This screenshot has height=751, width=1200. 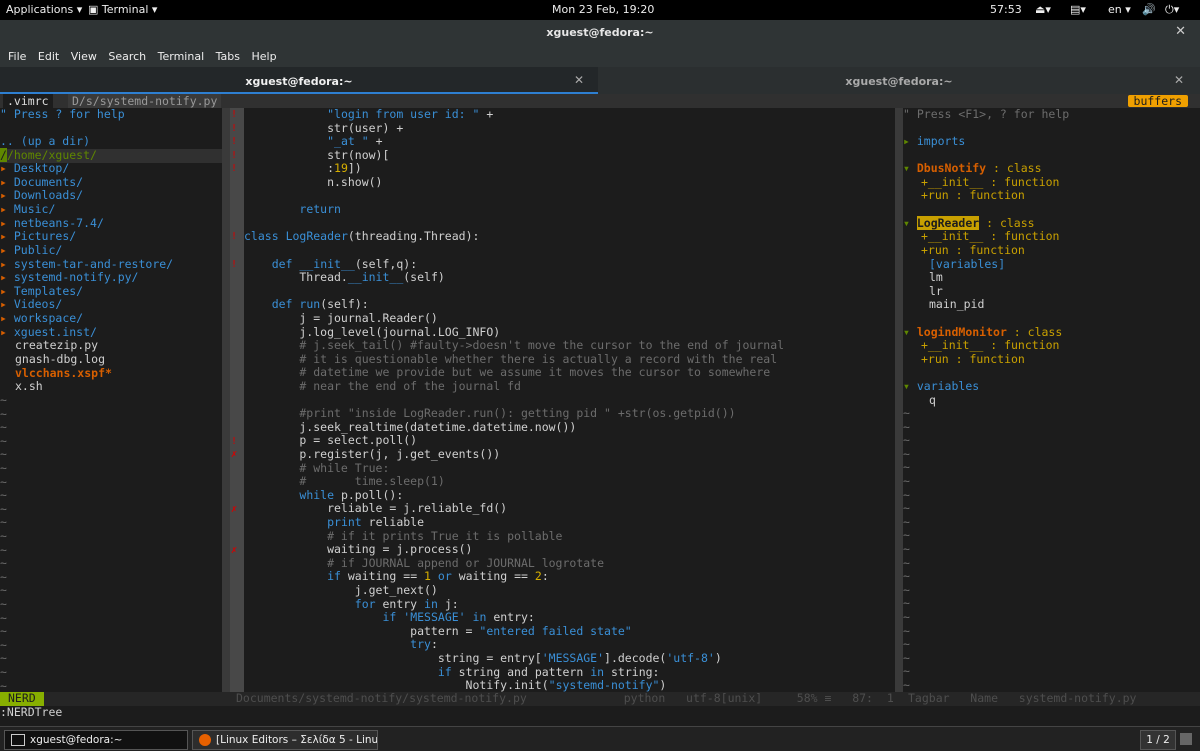 What do you see at coordinates (330, 441) in the screenshot?
I see `code-line: p = select.poll()` at bounding box center [330, 441].